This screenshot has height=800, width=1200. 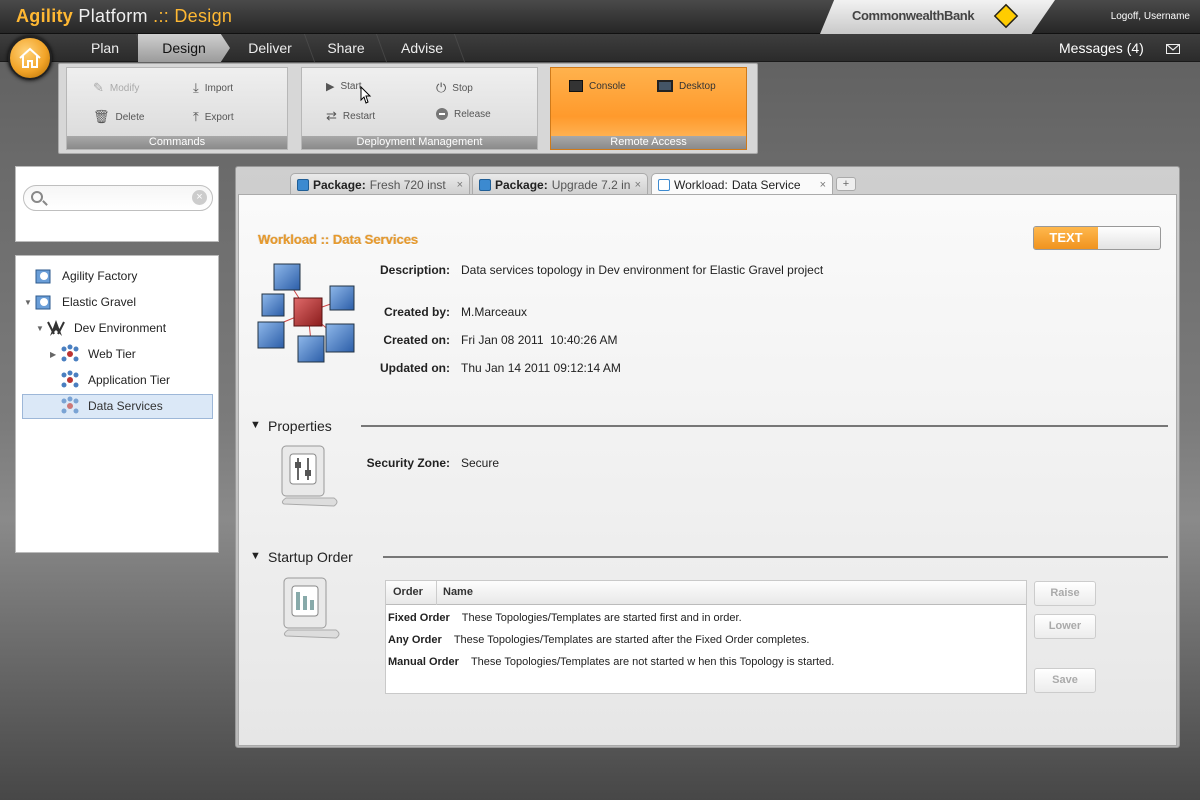 What do you see at coordinates (177, 108) in the screenshot?
I see `commands-group: ✎ Modify ⤓ Import 🗑 Delete ⤒ Export Commands` at bounding box center [177, 108].